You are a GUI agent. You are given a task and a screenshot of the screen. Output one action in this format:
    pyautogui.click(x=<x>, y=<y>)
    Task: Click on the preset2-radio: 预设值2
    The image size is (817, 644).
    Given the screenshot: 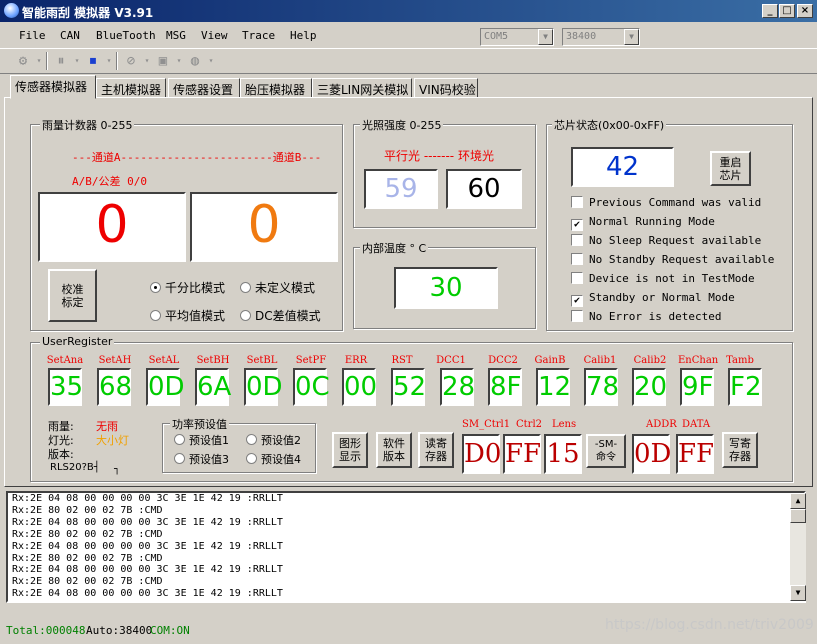 What is the action you would take?
    pyautogui.click(x=273, y=440)
    